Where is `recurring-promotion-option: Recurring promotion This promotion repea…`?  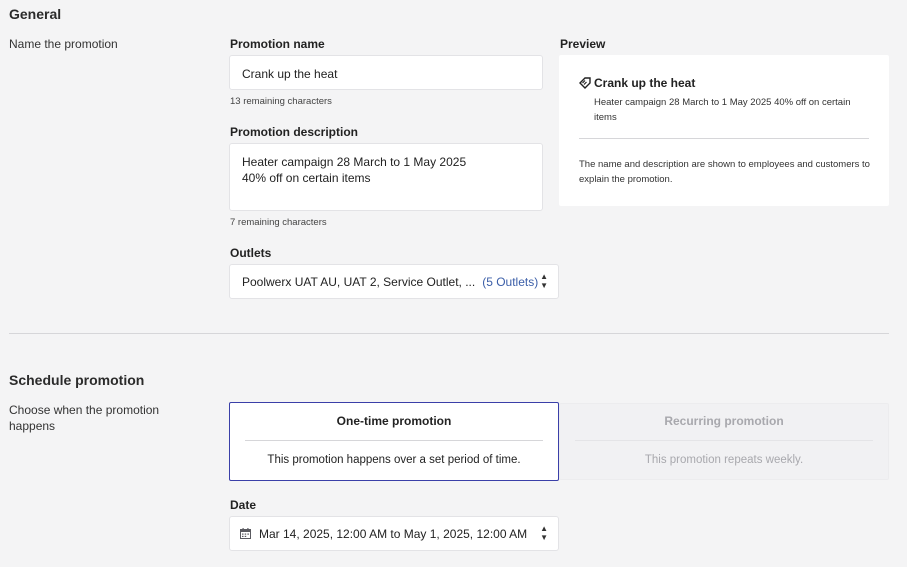 recurring-promotion-option: Recurring promotion This promotion repea… is located at coordinates (724, 441).